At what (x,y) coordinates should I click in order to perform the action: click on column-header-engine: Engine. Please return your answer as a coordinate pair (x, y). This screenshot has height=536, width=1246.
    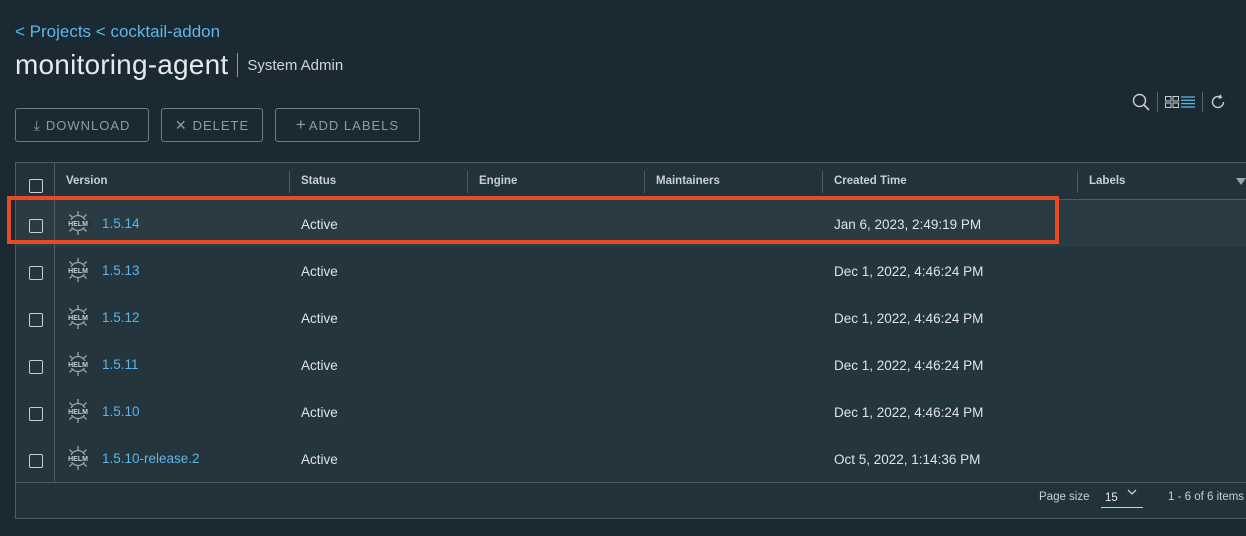
    Looking at the image, I should click on (556, 181).